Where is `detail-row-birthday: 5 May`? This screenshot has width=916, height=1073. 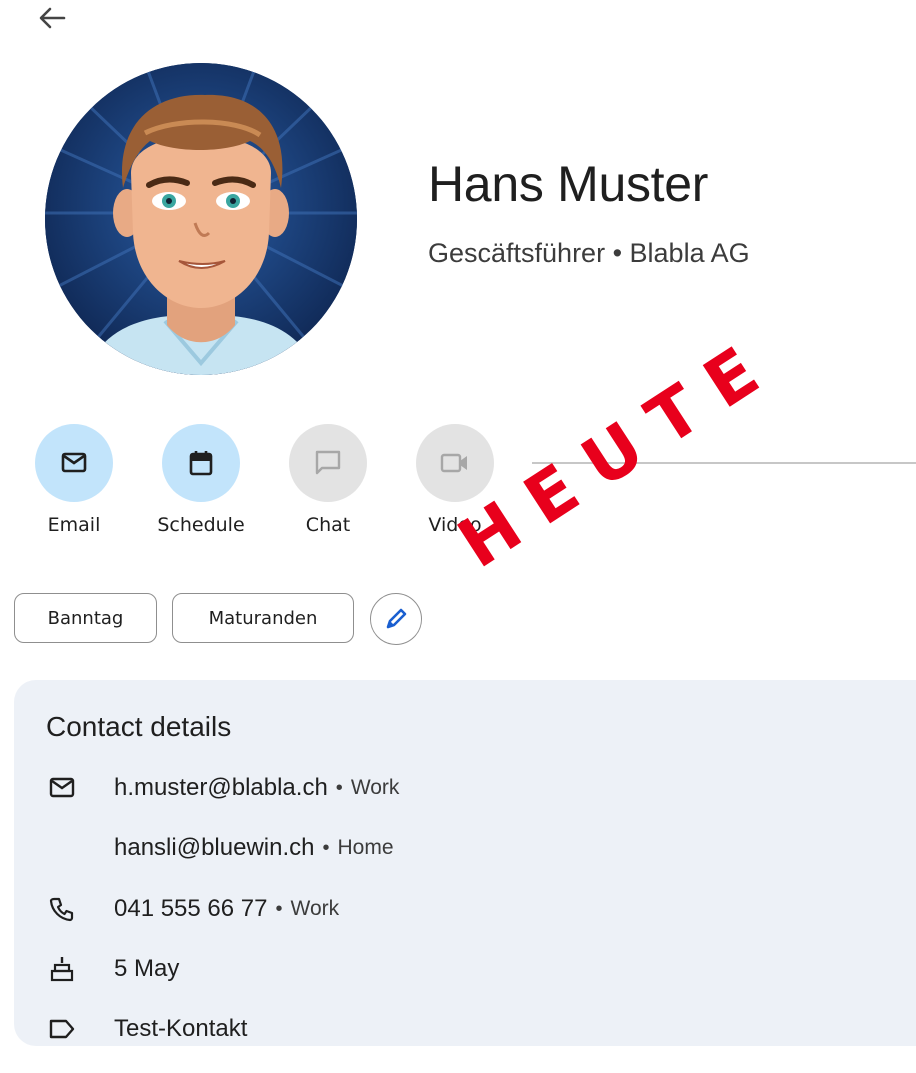
detail-row-birthday: 5 May is located at coordinates (112, 969).